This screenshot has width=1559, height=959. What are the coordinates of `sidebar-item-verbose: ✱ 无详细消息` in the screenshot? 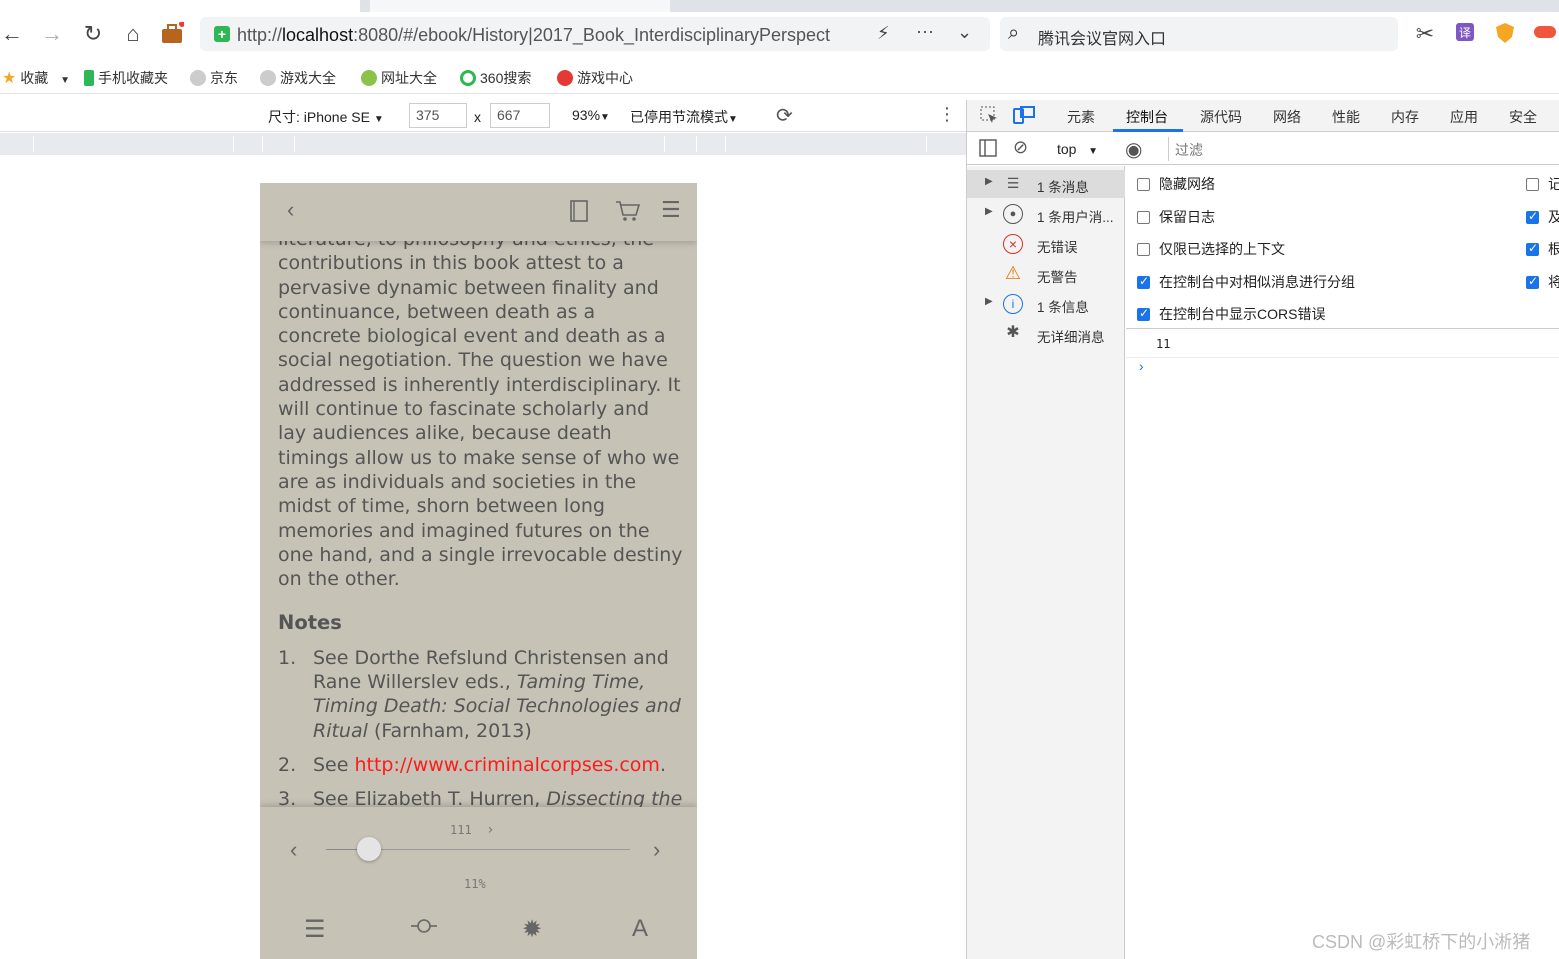 It's located at (1046, 334).